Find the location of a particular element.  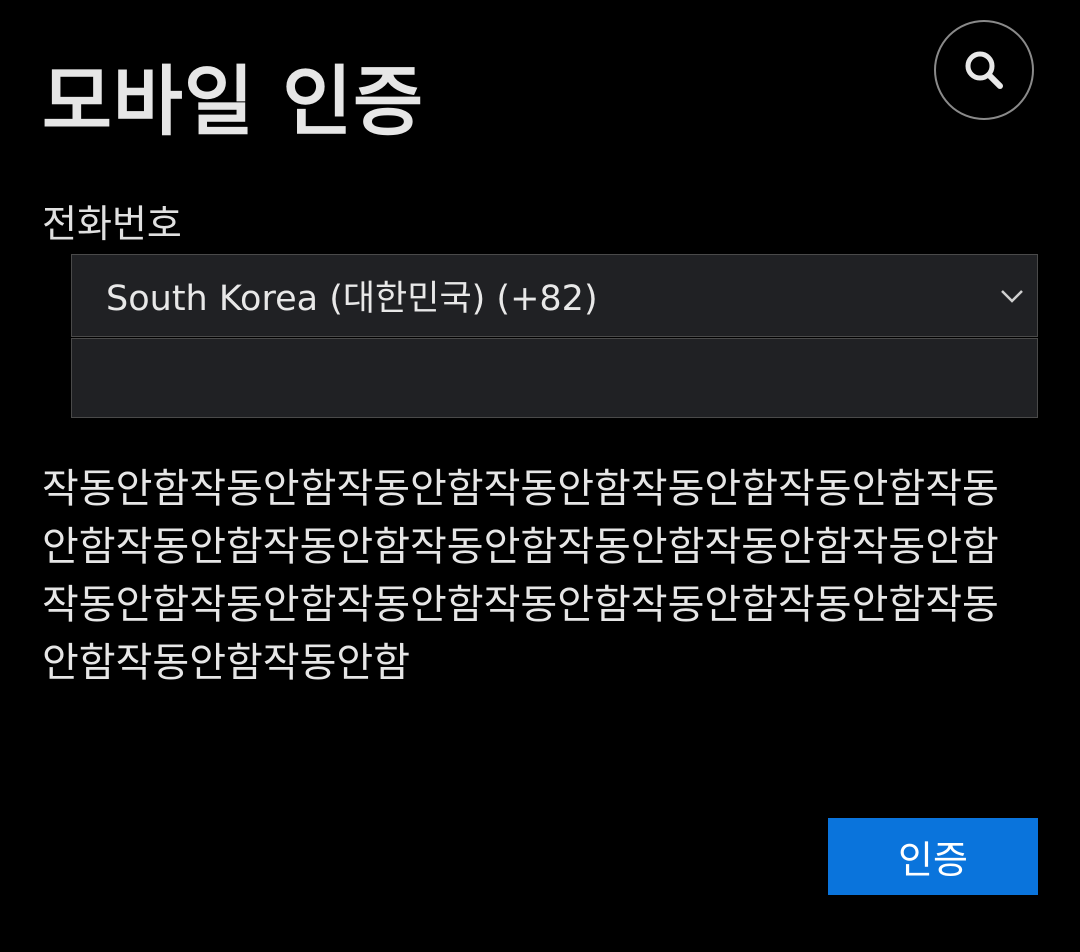

search-icon is located at coordinates (984, 70).